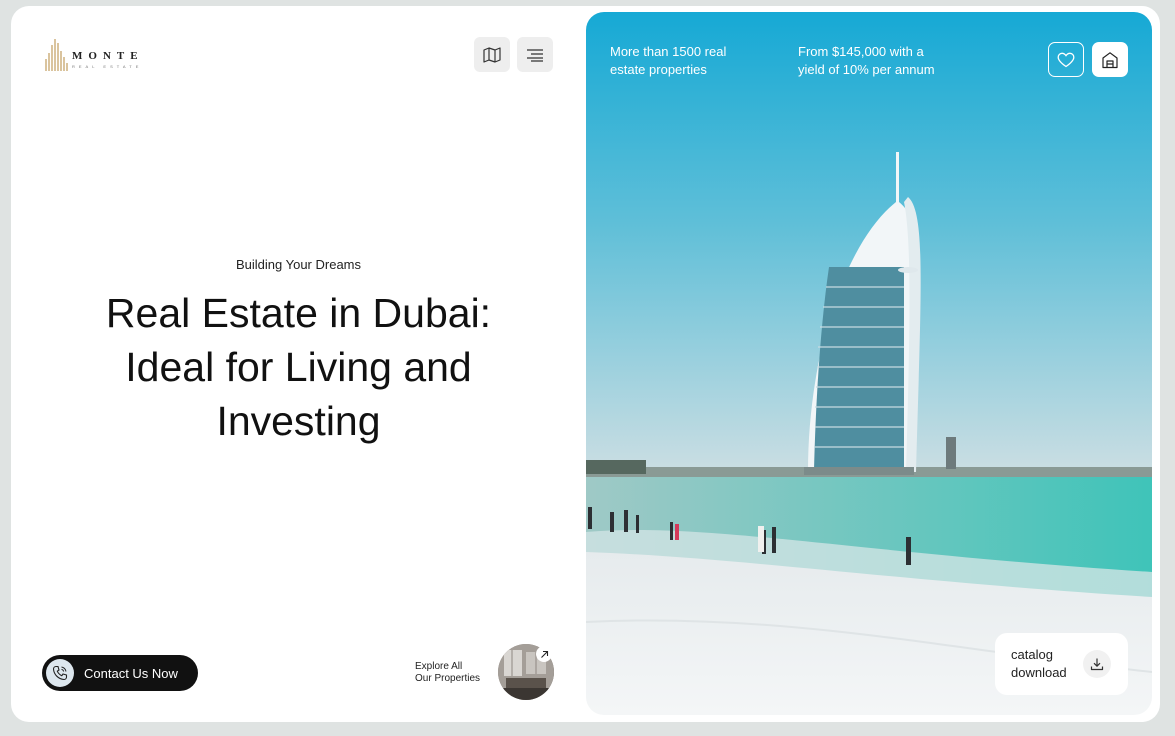  I want to click on home-button, so click(1110, 59).